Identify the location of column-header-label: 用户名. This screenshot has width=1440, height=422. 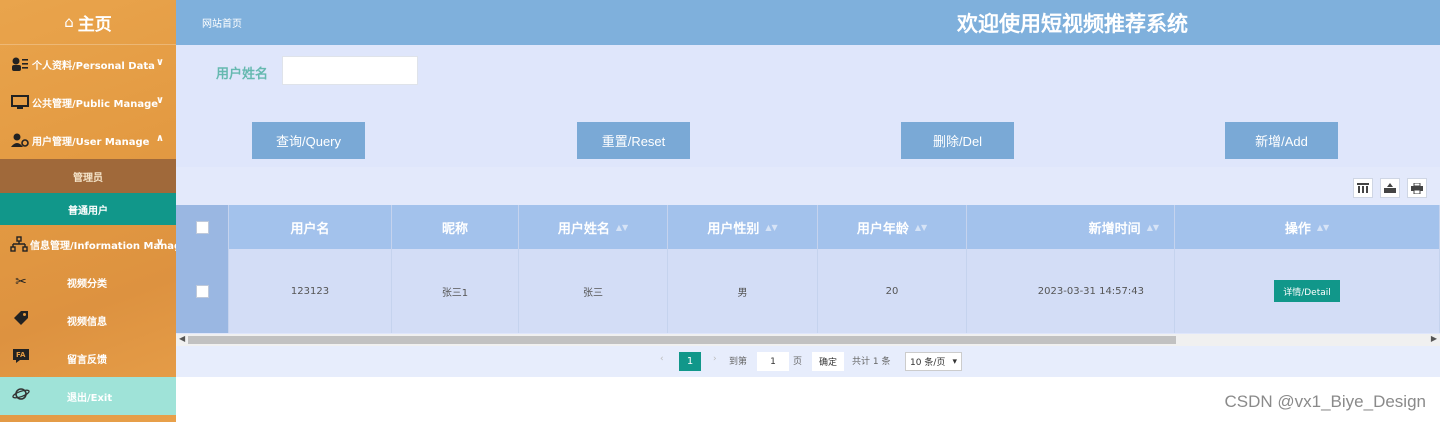
(310, 229).